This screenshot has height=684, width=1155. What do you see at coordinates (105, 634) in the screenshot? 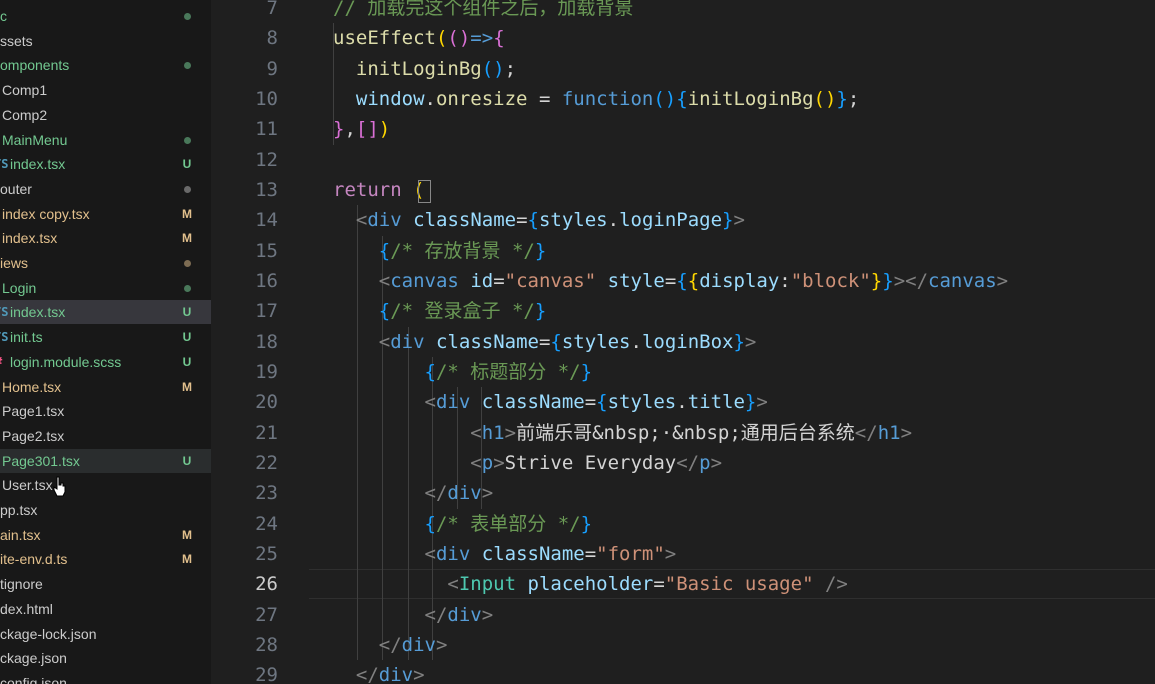
I see `explorer-item: ckage-lock.json` at bounding box center [105, 634].